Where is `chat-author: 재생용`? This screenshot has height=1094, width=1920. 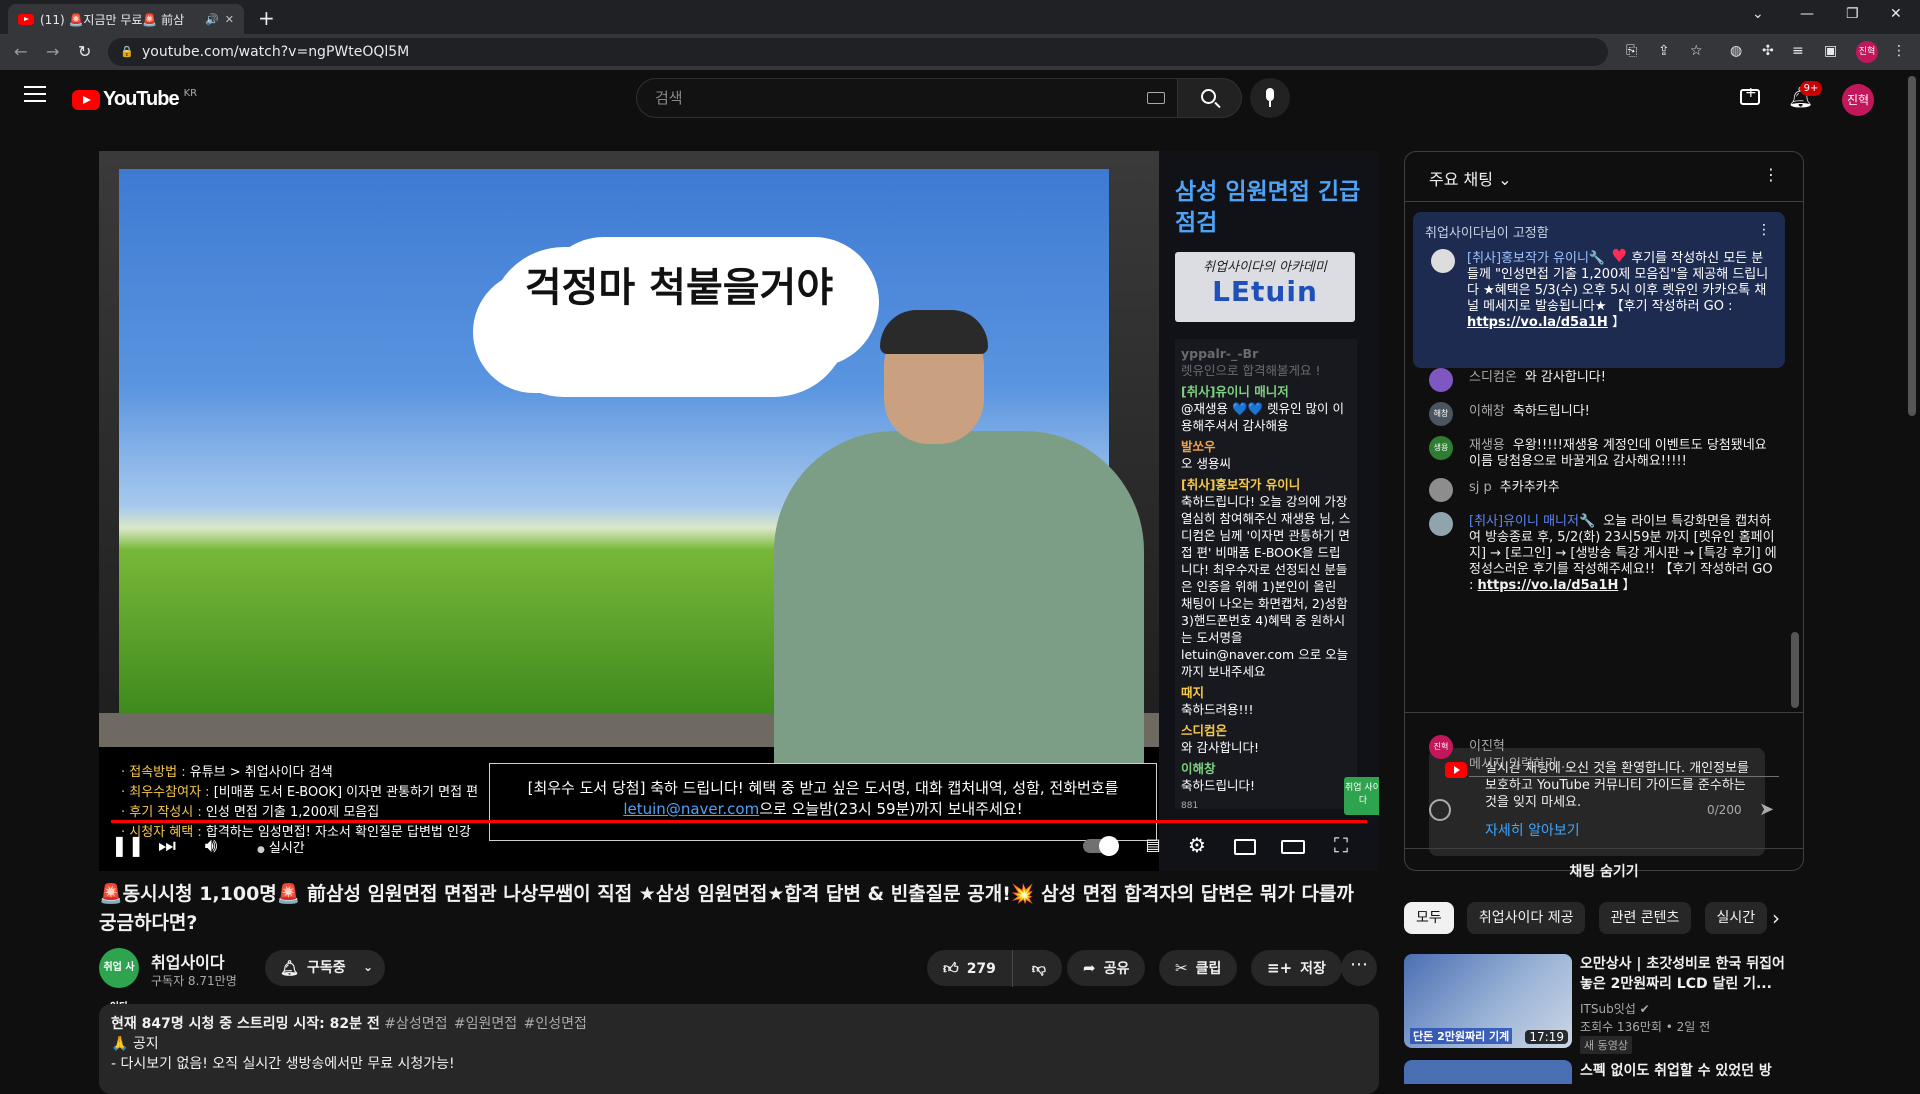 chat-author: 재생용 is located at coordinates (1487, 445).